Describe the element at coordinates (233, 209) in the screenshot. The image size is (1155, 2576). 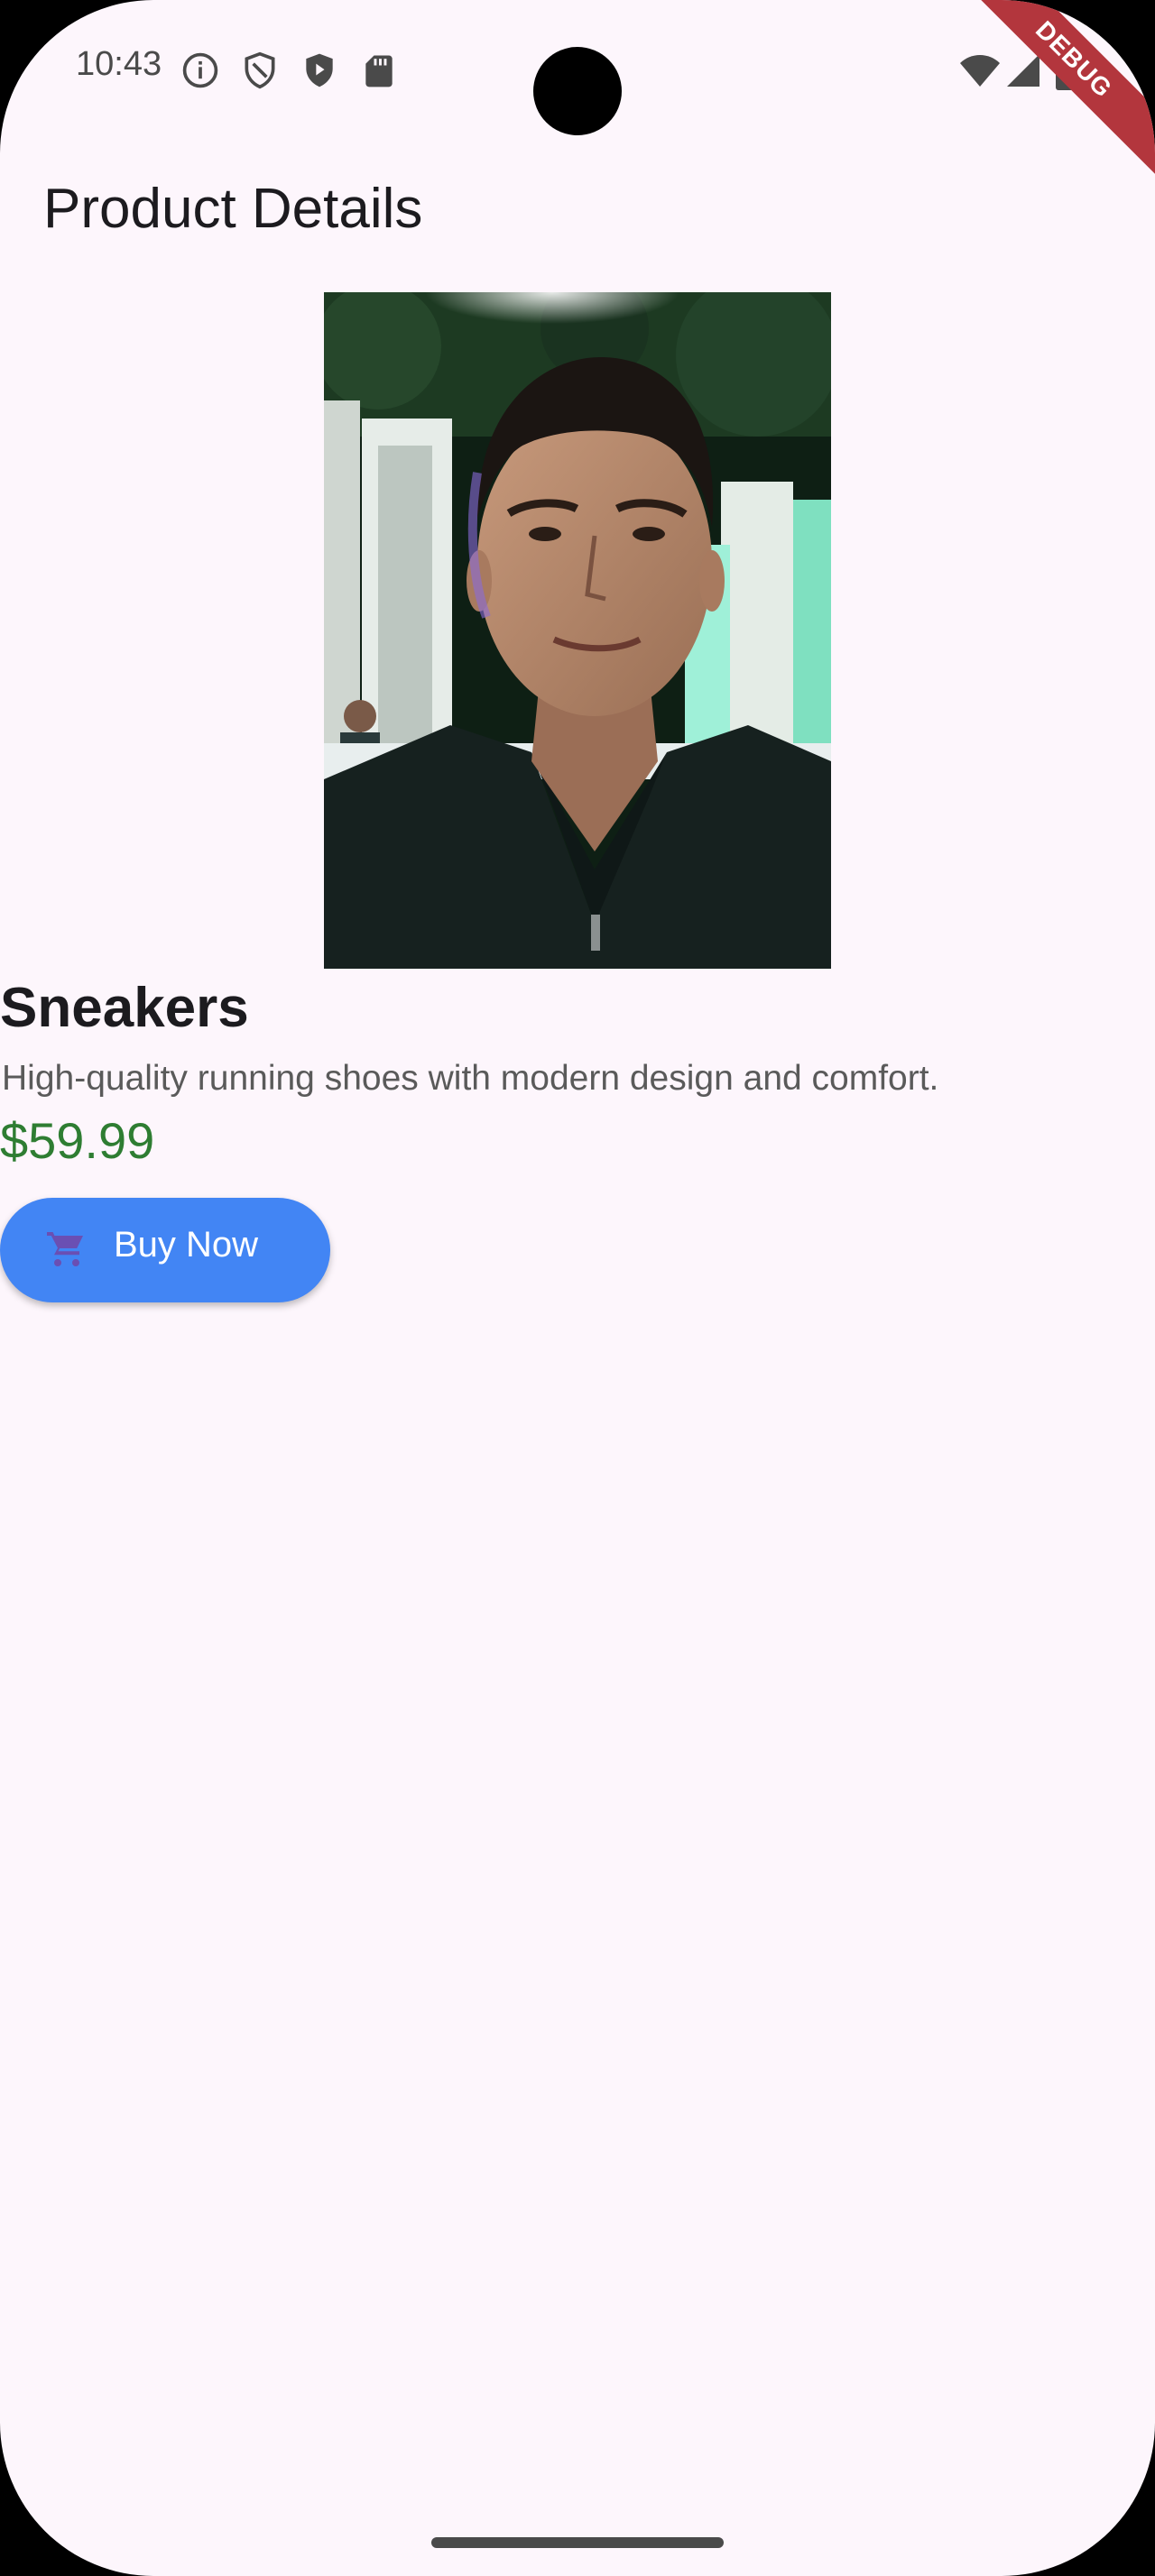
I see `page-title: Product Details` at that location.